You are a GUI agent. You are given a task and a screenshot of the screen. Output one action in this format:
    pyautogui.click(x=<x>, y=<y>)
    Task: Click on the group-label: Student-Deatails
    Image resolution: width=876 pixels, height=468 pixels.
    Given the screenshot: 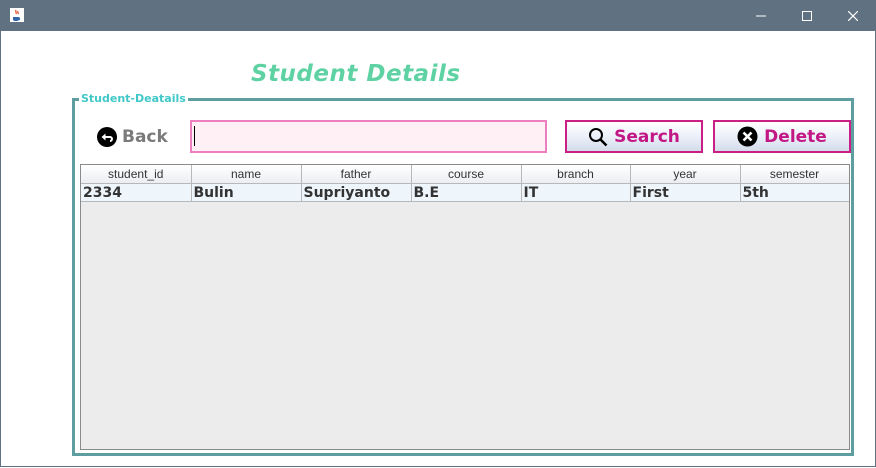 What is the action you would take?
    pyautogui.click(x=133, y=98)
    